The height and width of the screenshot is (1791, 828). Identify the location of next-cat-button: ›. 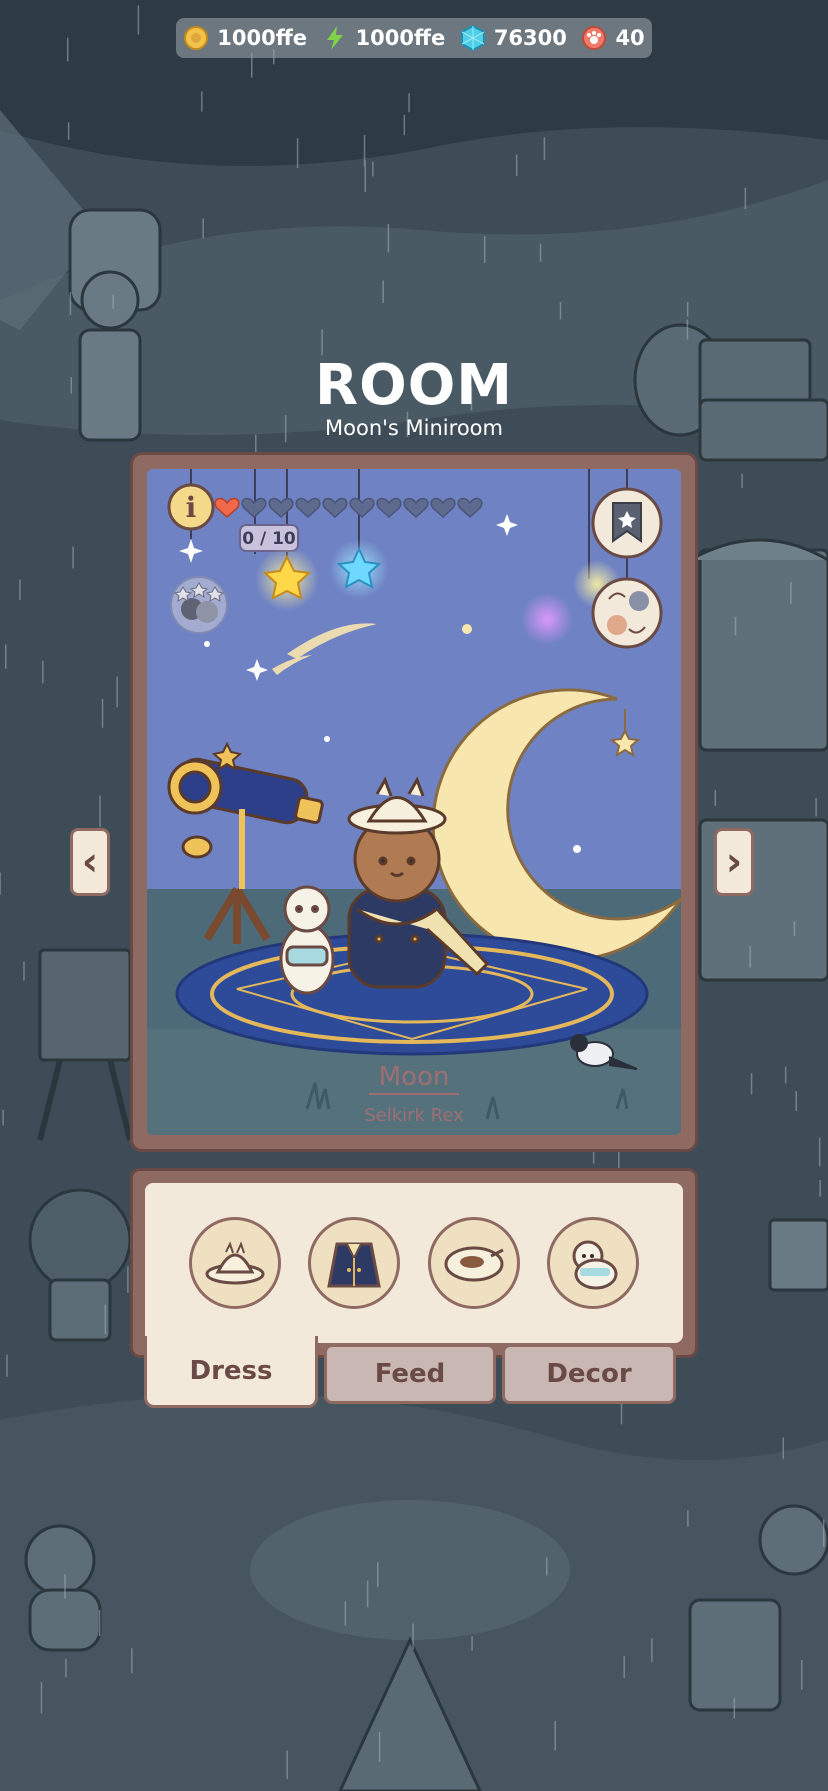
(734, 862).